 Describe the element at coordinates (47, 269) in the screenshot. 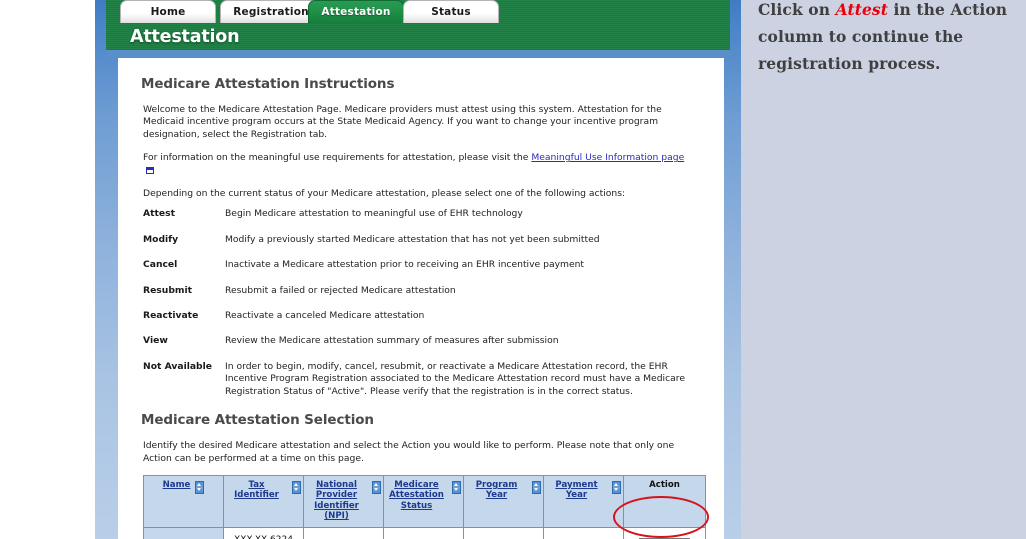

I see `left-white-margin` at that location.